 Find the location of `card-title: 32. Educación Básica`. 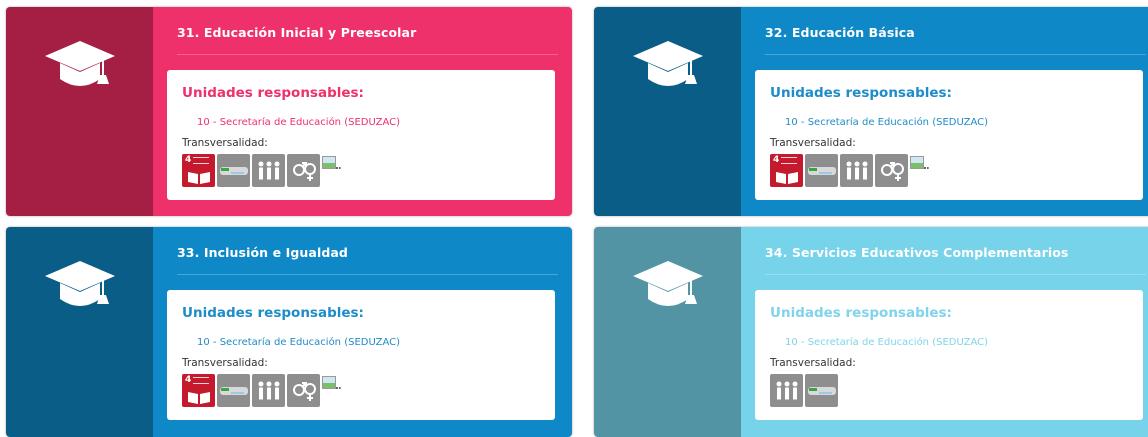

card-title: 32. Educación Básica is located at coordinates (955, 40).